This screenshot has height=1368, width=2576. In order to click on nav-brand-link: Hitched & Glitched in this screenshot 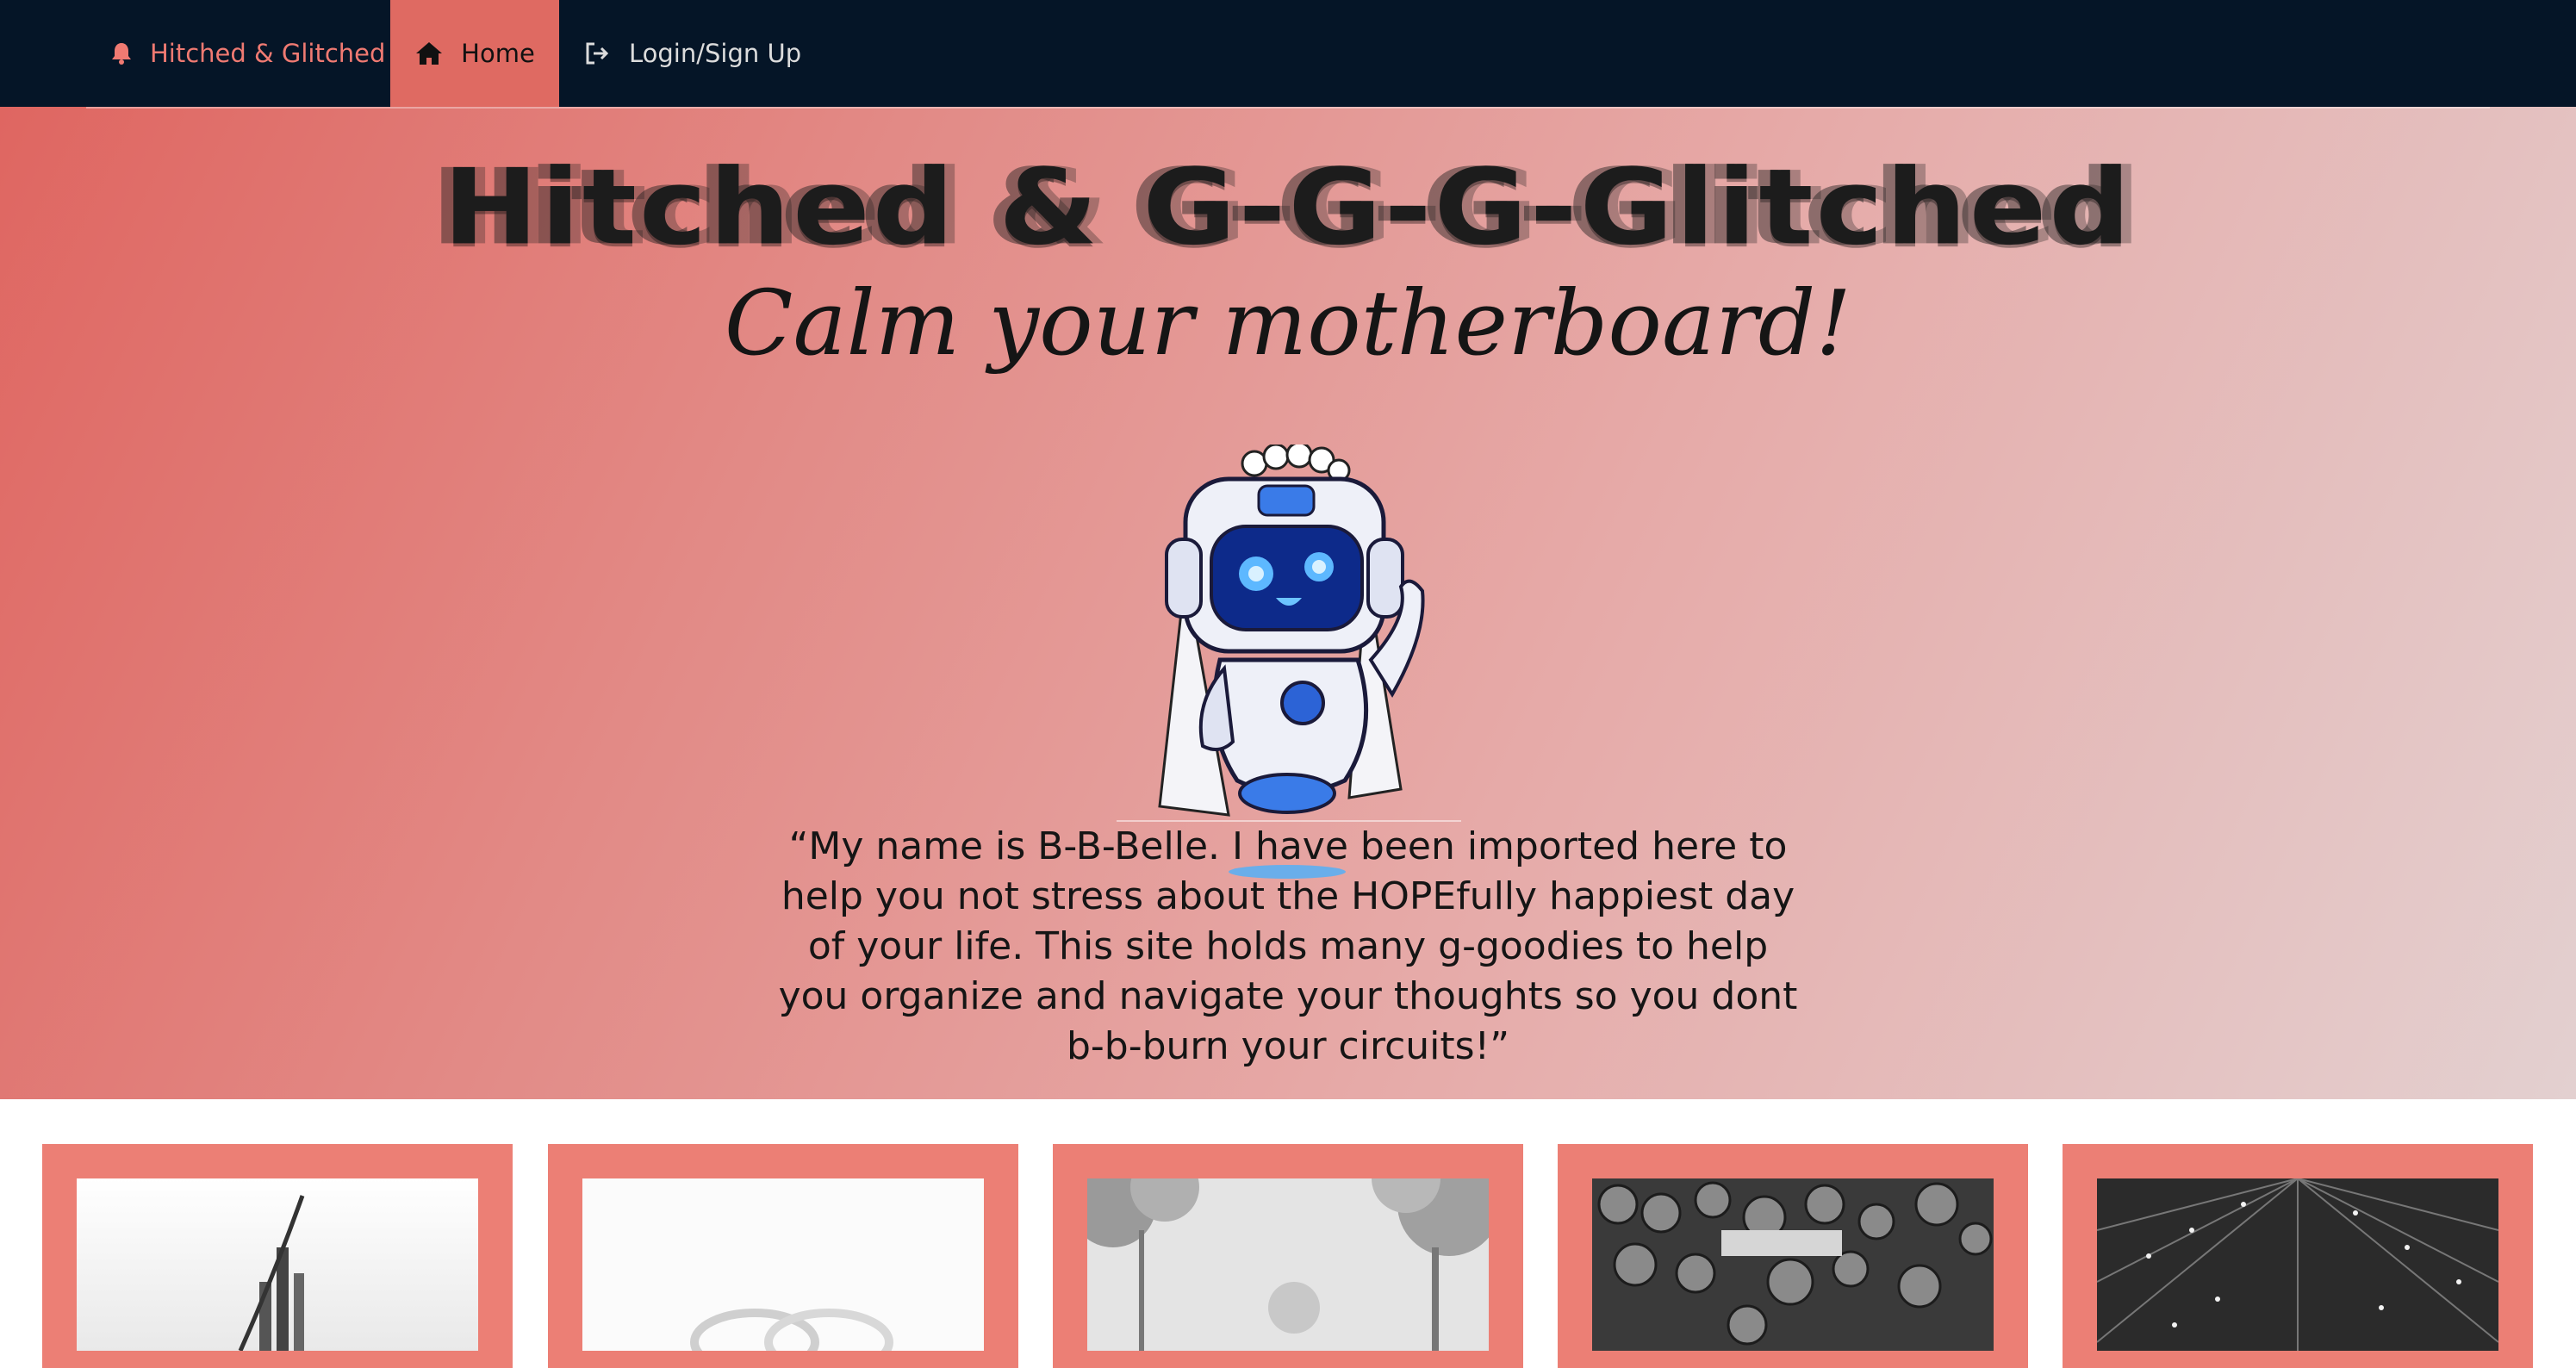, I will do `click(248, 53)`.